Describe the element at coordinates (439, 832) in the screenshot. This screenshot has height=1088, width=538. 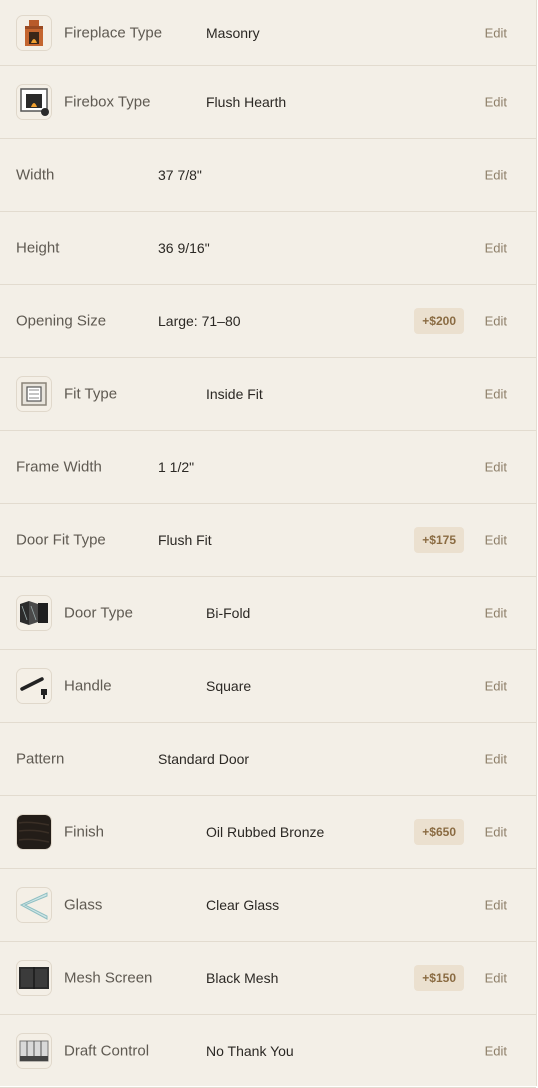
I see `price-badge: +$650` at that location.